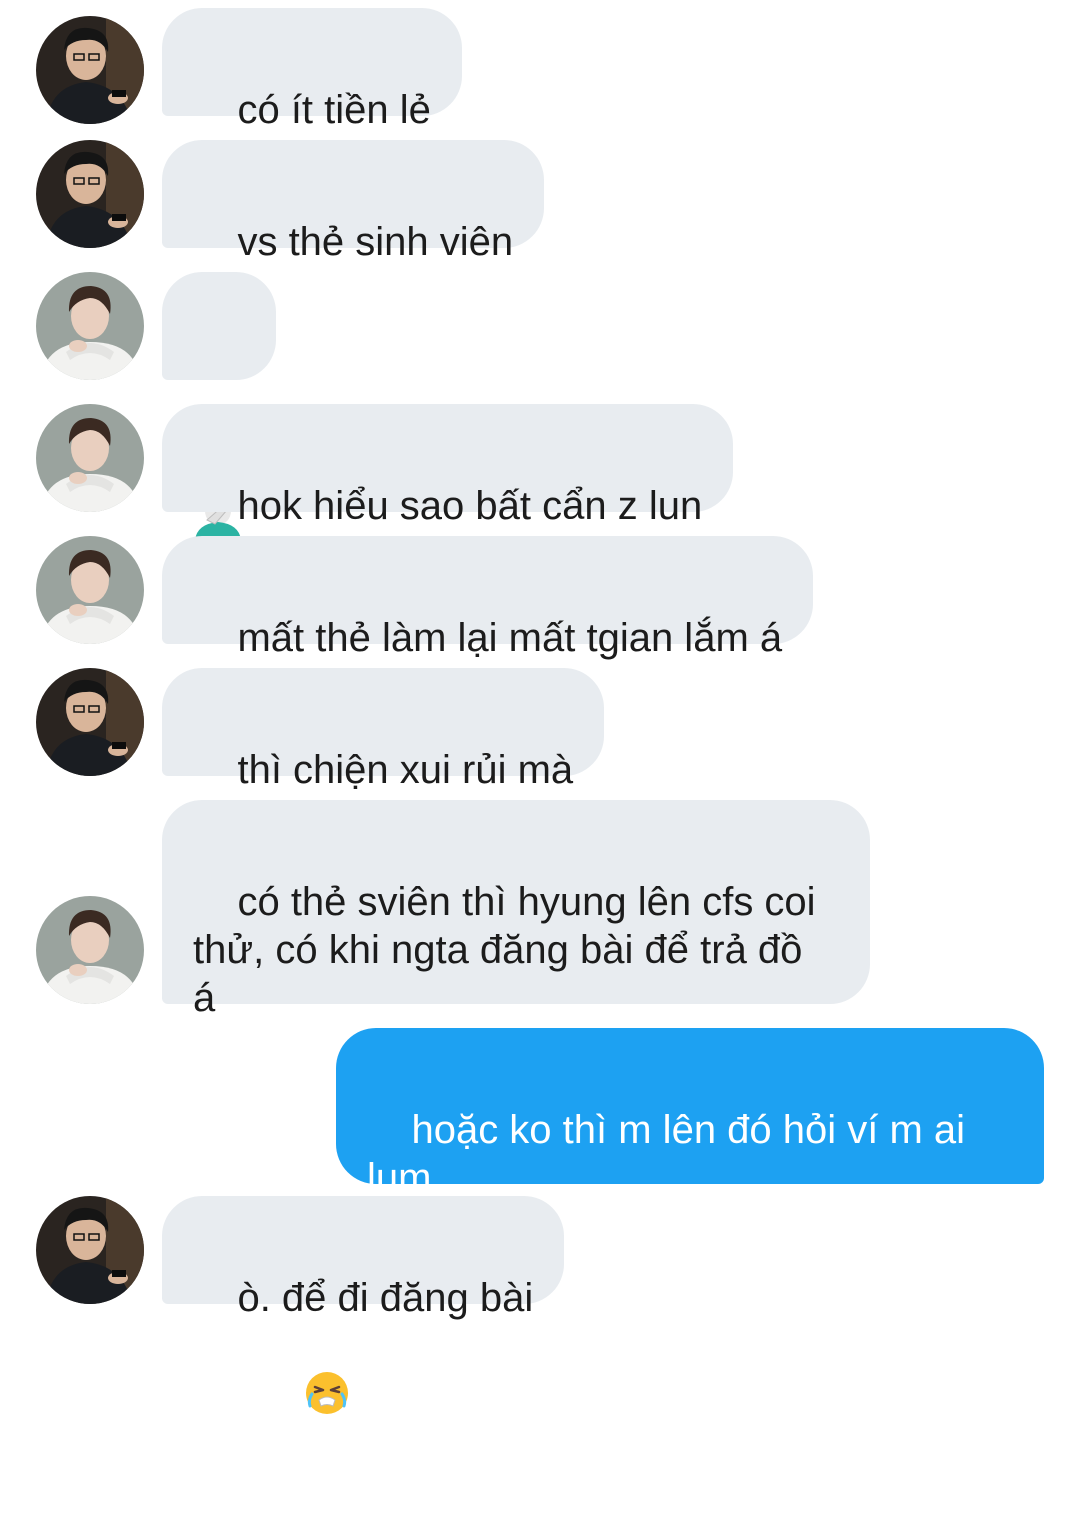 The height and width of the screenshot is (1523, 1080). What do you see at coordinates (293, 1398) in the screenshot?
I see `crying-face-emoji` at bounding box center [293, 1398].